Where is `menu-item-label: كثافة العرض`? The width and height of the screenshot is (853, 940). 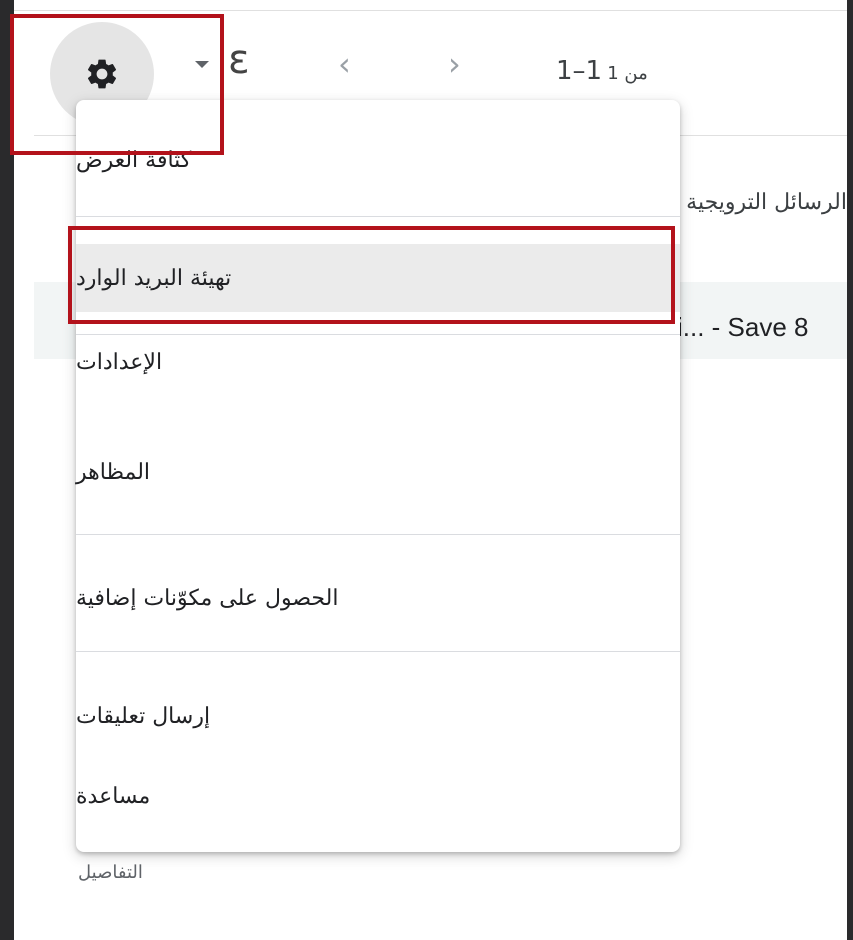 menu-item-label: كثافة العرض is located at coordinates (134, 160).